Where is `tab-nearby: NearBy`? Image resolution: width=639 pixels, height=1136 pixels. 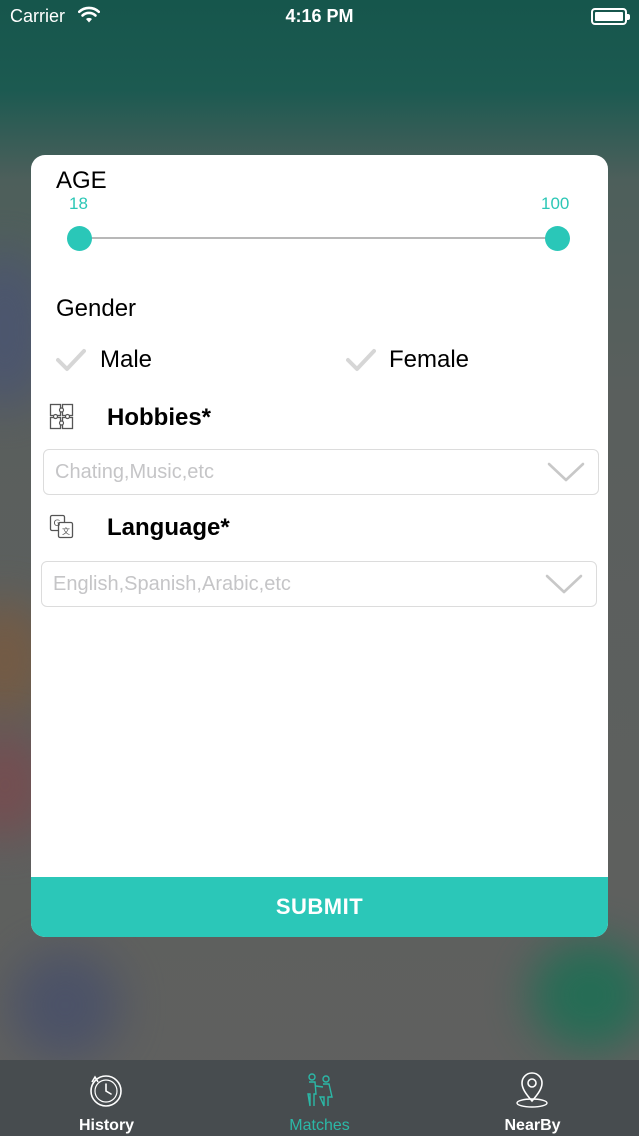
tab-nearby: NearBy is located at coordinates (532, 1098).